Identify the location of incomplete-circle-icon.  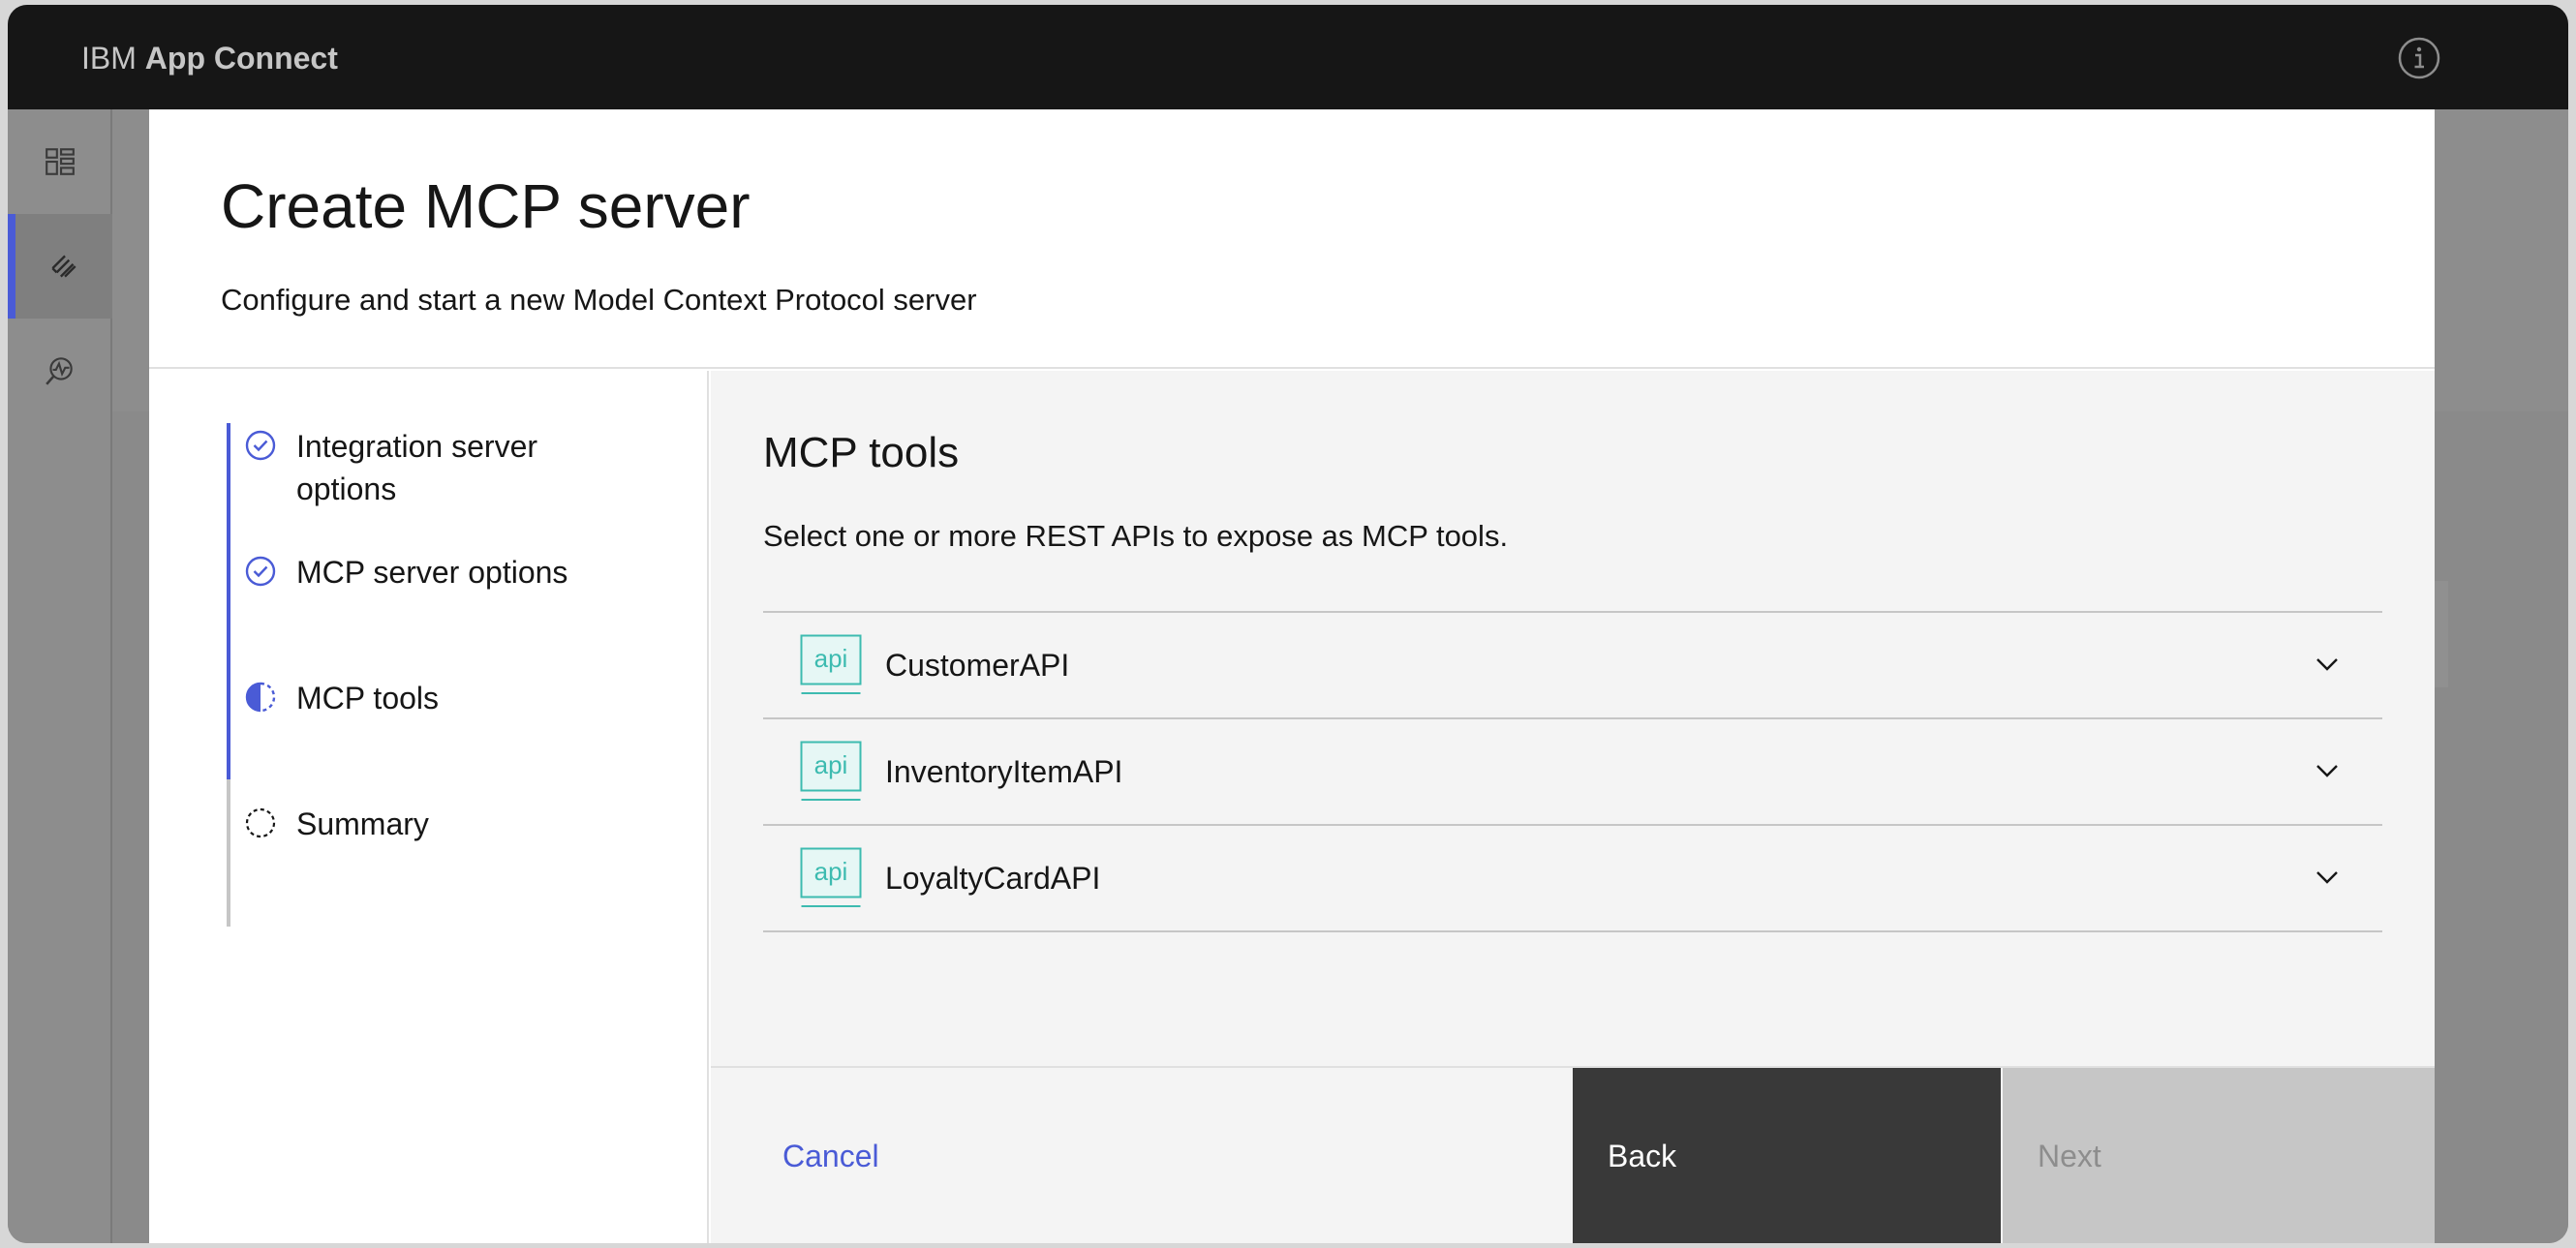
(260, 697).